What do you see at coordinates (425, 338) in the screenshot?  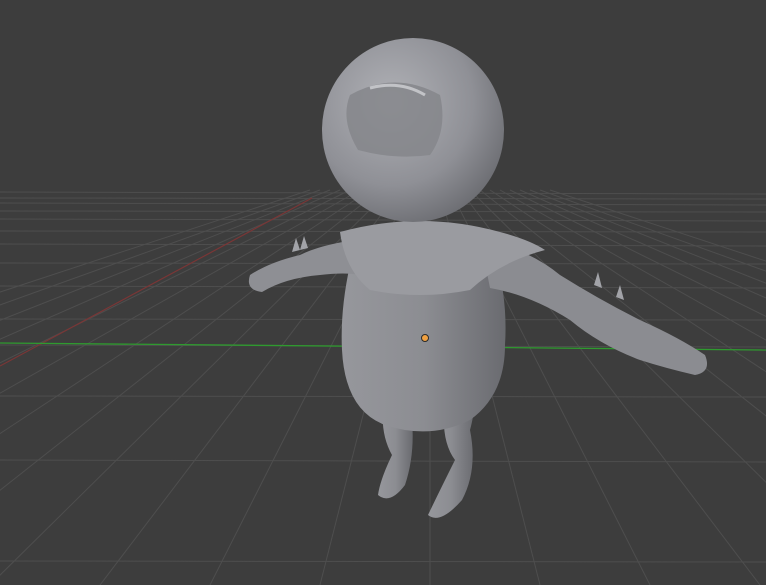 I see `object-origin-dot` at bounding box center [425, 338].